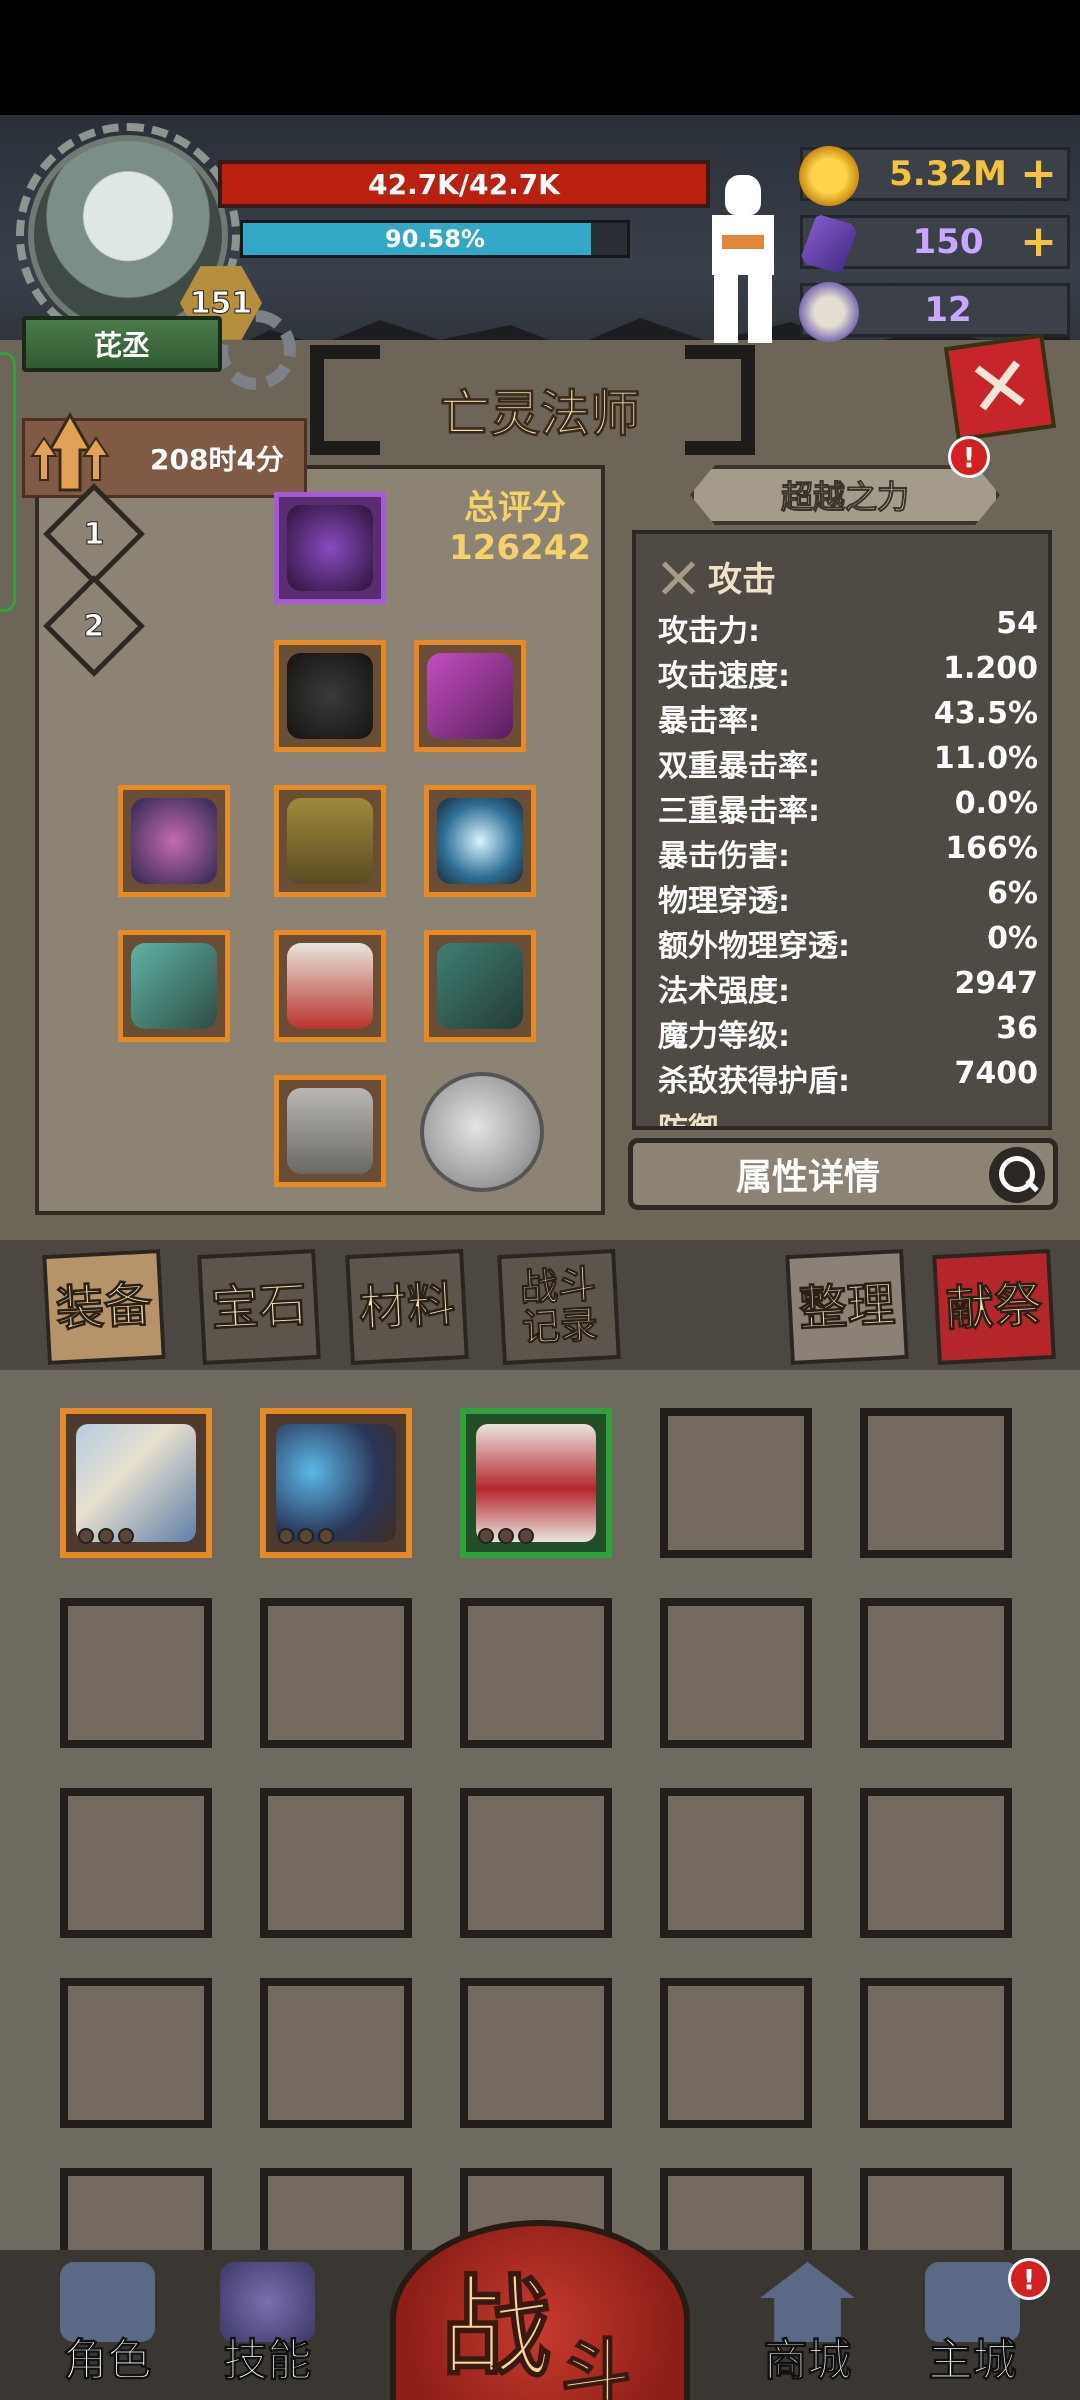 This screenshot has width=1080, height=2400. What do you see at coordinates (94, 626) in the screenshot?
I see `loadout-2-label: 2` at bounding box center [94, 626].